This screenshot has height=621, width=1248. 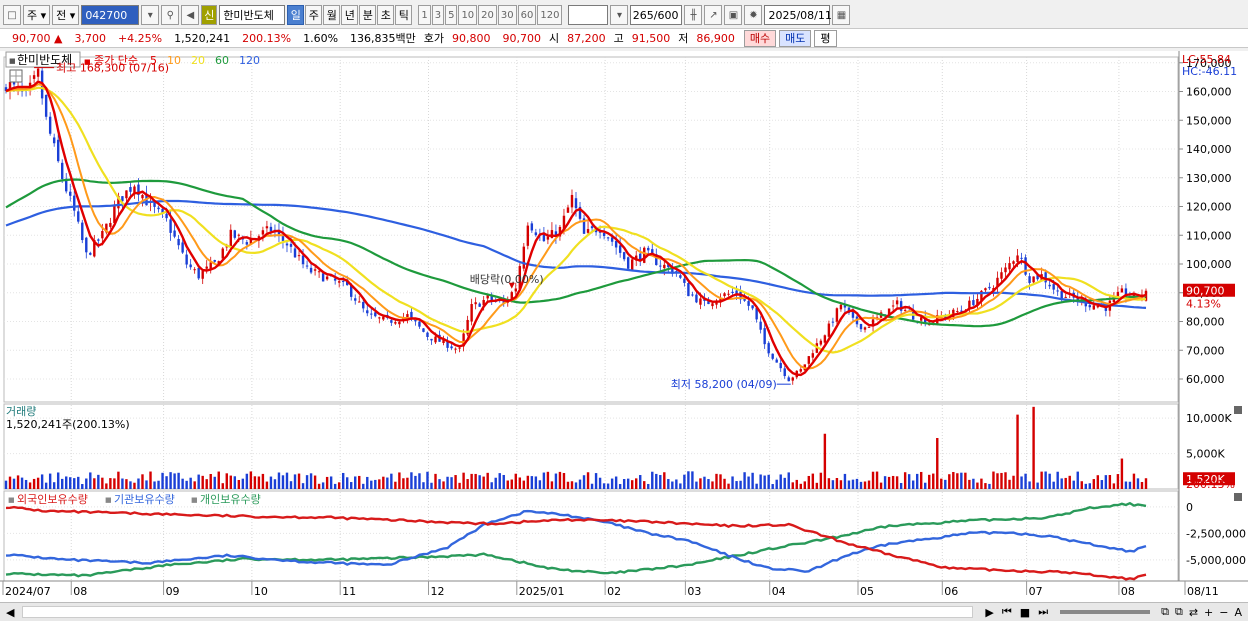 What do you see at coordinates (190, 15) in the screenshot?
I see `speaker-icon: ◀` at bounding box center [190, 15].